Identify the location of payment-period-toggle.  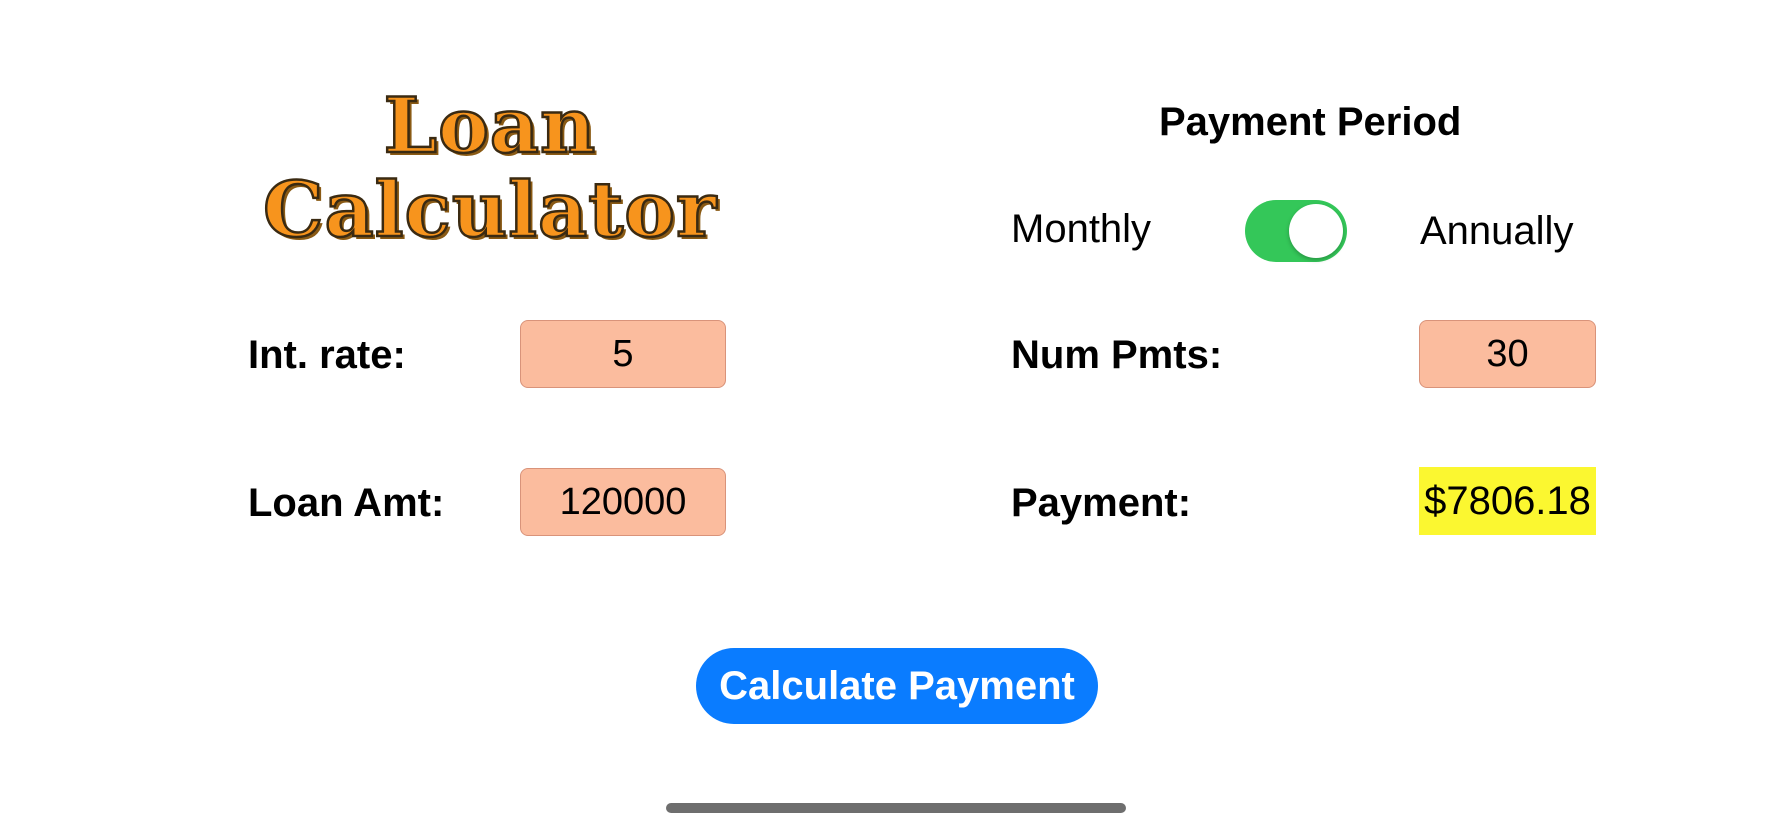
(1296, 231).